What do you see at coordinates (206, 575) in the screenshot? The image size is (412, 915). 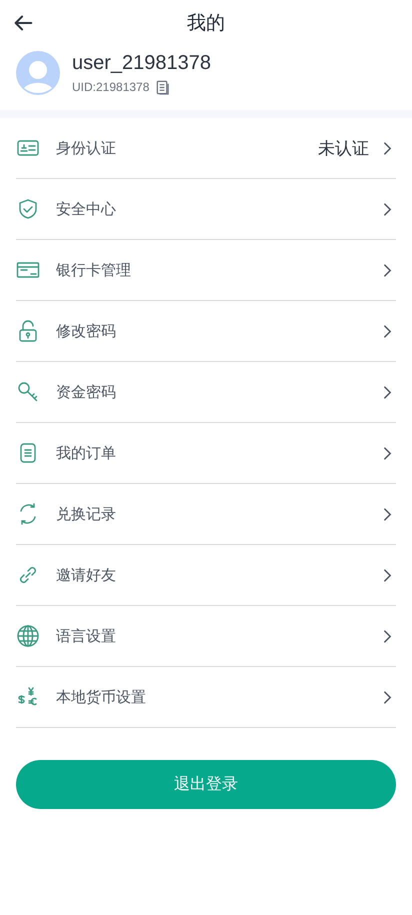 I see `menu-item: 邀请好友` at bounding box center [206, 575].